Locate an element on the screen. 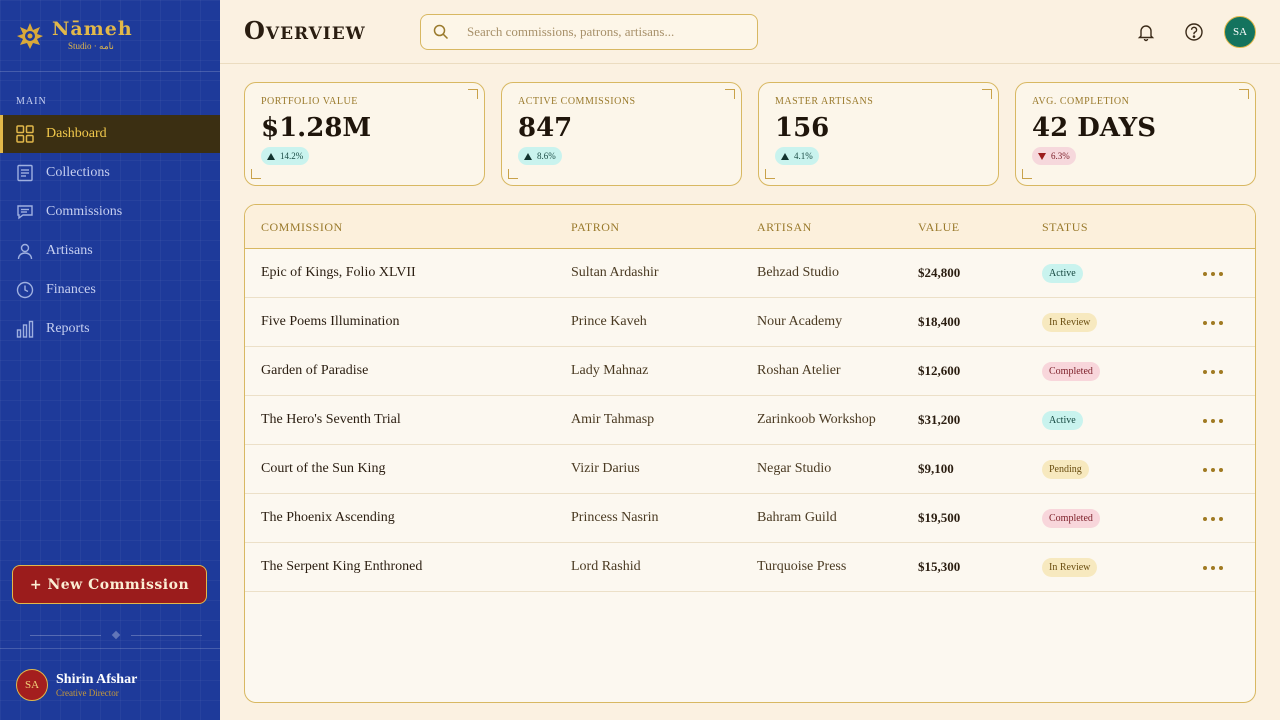 The image size is (1280, 720). cell-artisan: Zarinkoob Workshop is located at coordinates (816, 419).